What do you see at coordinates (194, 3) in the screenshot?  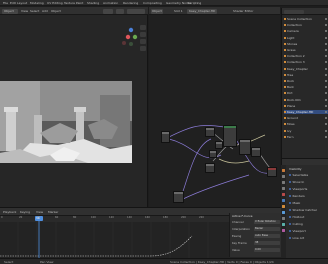 I see `workspace-scripting: Scripting` at bounding box center [194, 3].